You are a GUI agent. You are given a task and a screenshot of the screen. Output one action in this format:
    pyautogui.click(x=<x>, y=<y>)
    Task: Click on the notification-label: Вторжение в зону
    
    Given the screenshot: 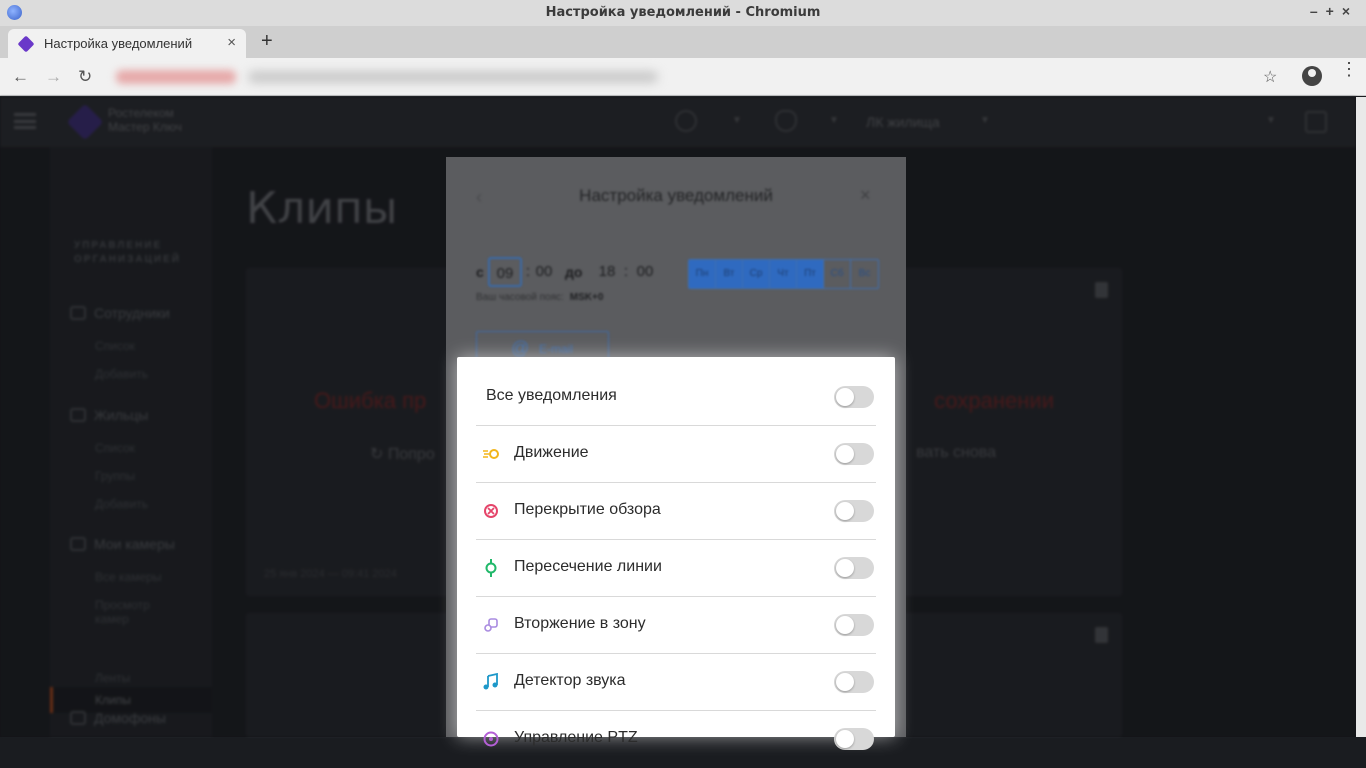 What is the action you would take?
    pyautogui.click(x=580, y=623)
    